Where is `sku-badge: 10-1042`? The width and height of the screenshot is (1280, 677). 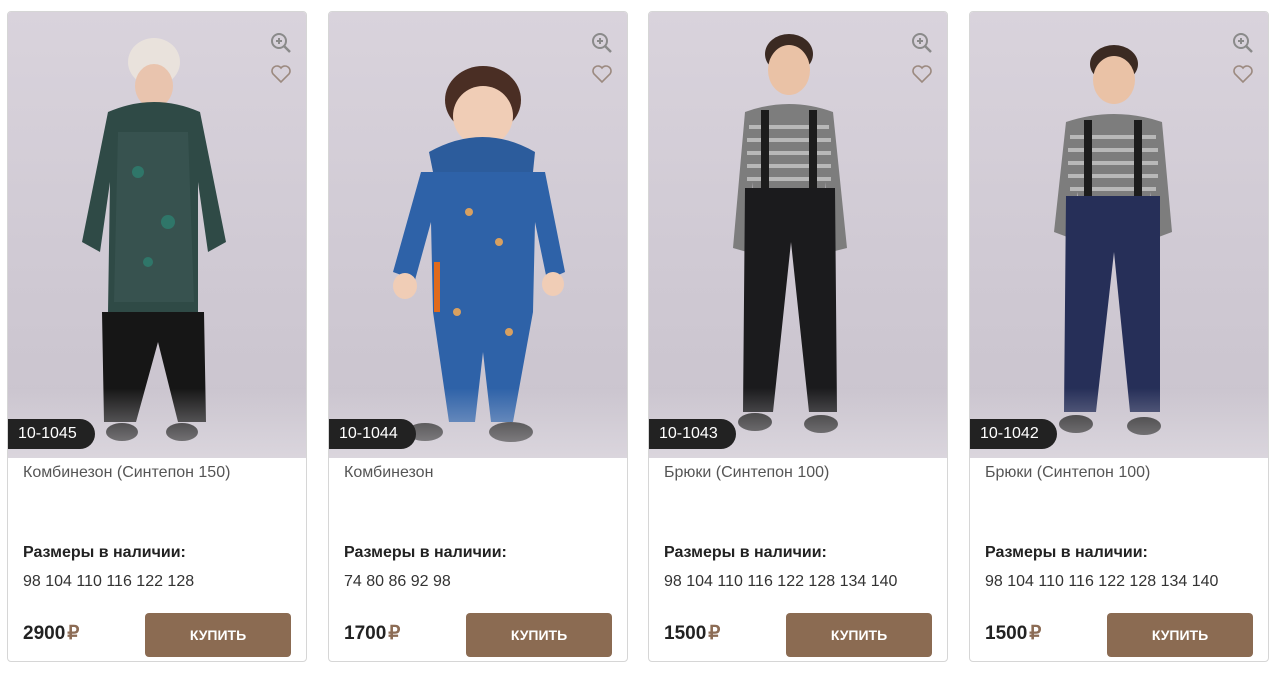 sku-badge: 10-1042 is located at coordinates (1013, 434).